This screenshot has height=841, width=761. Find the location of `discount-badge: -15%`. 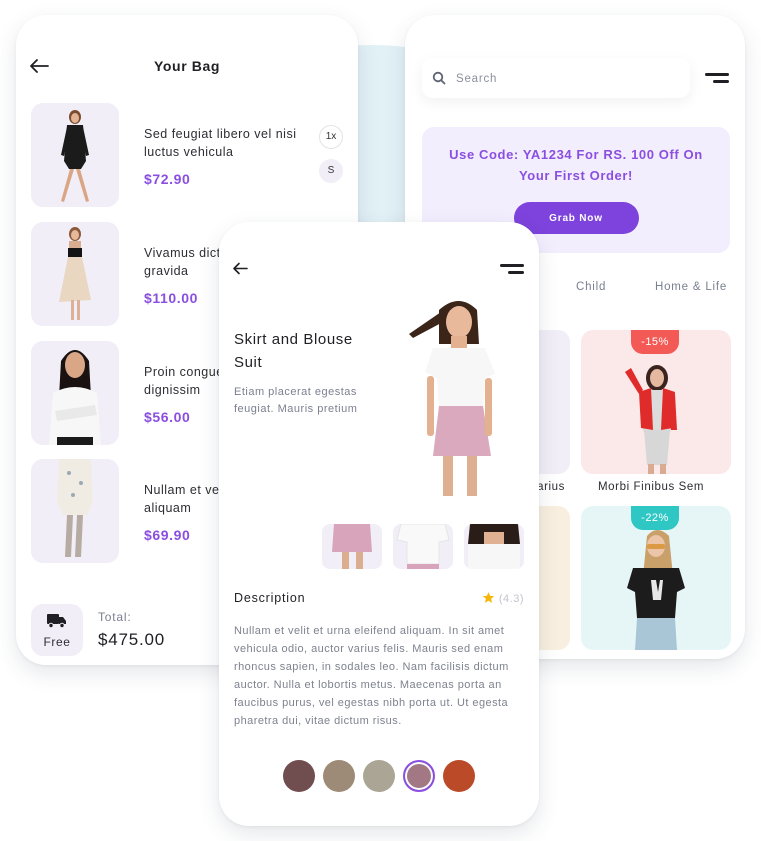

discount-badge: -15% is located at coordinates (655, 342).